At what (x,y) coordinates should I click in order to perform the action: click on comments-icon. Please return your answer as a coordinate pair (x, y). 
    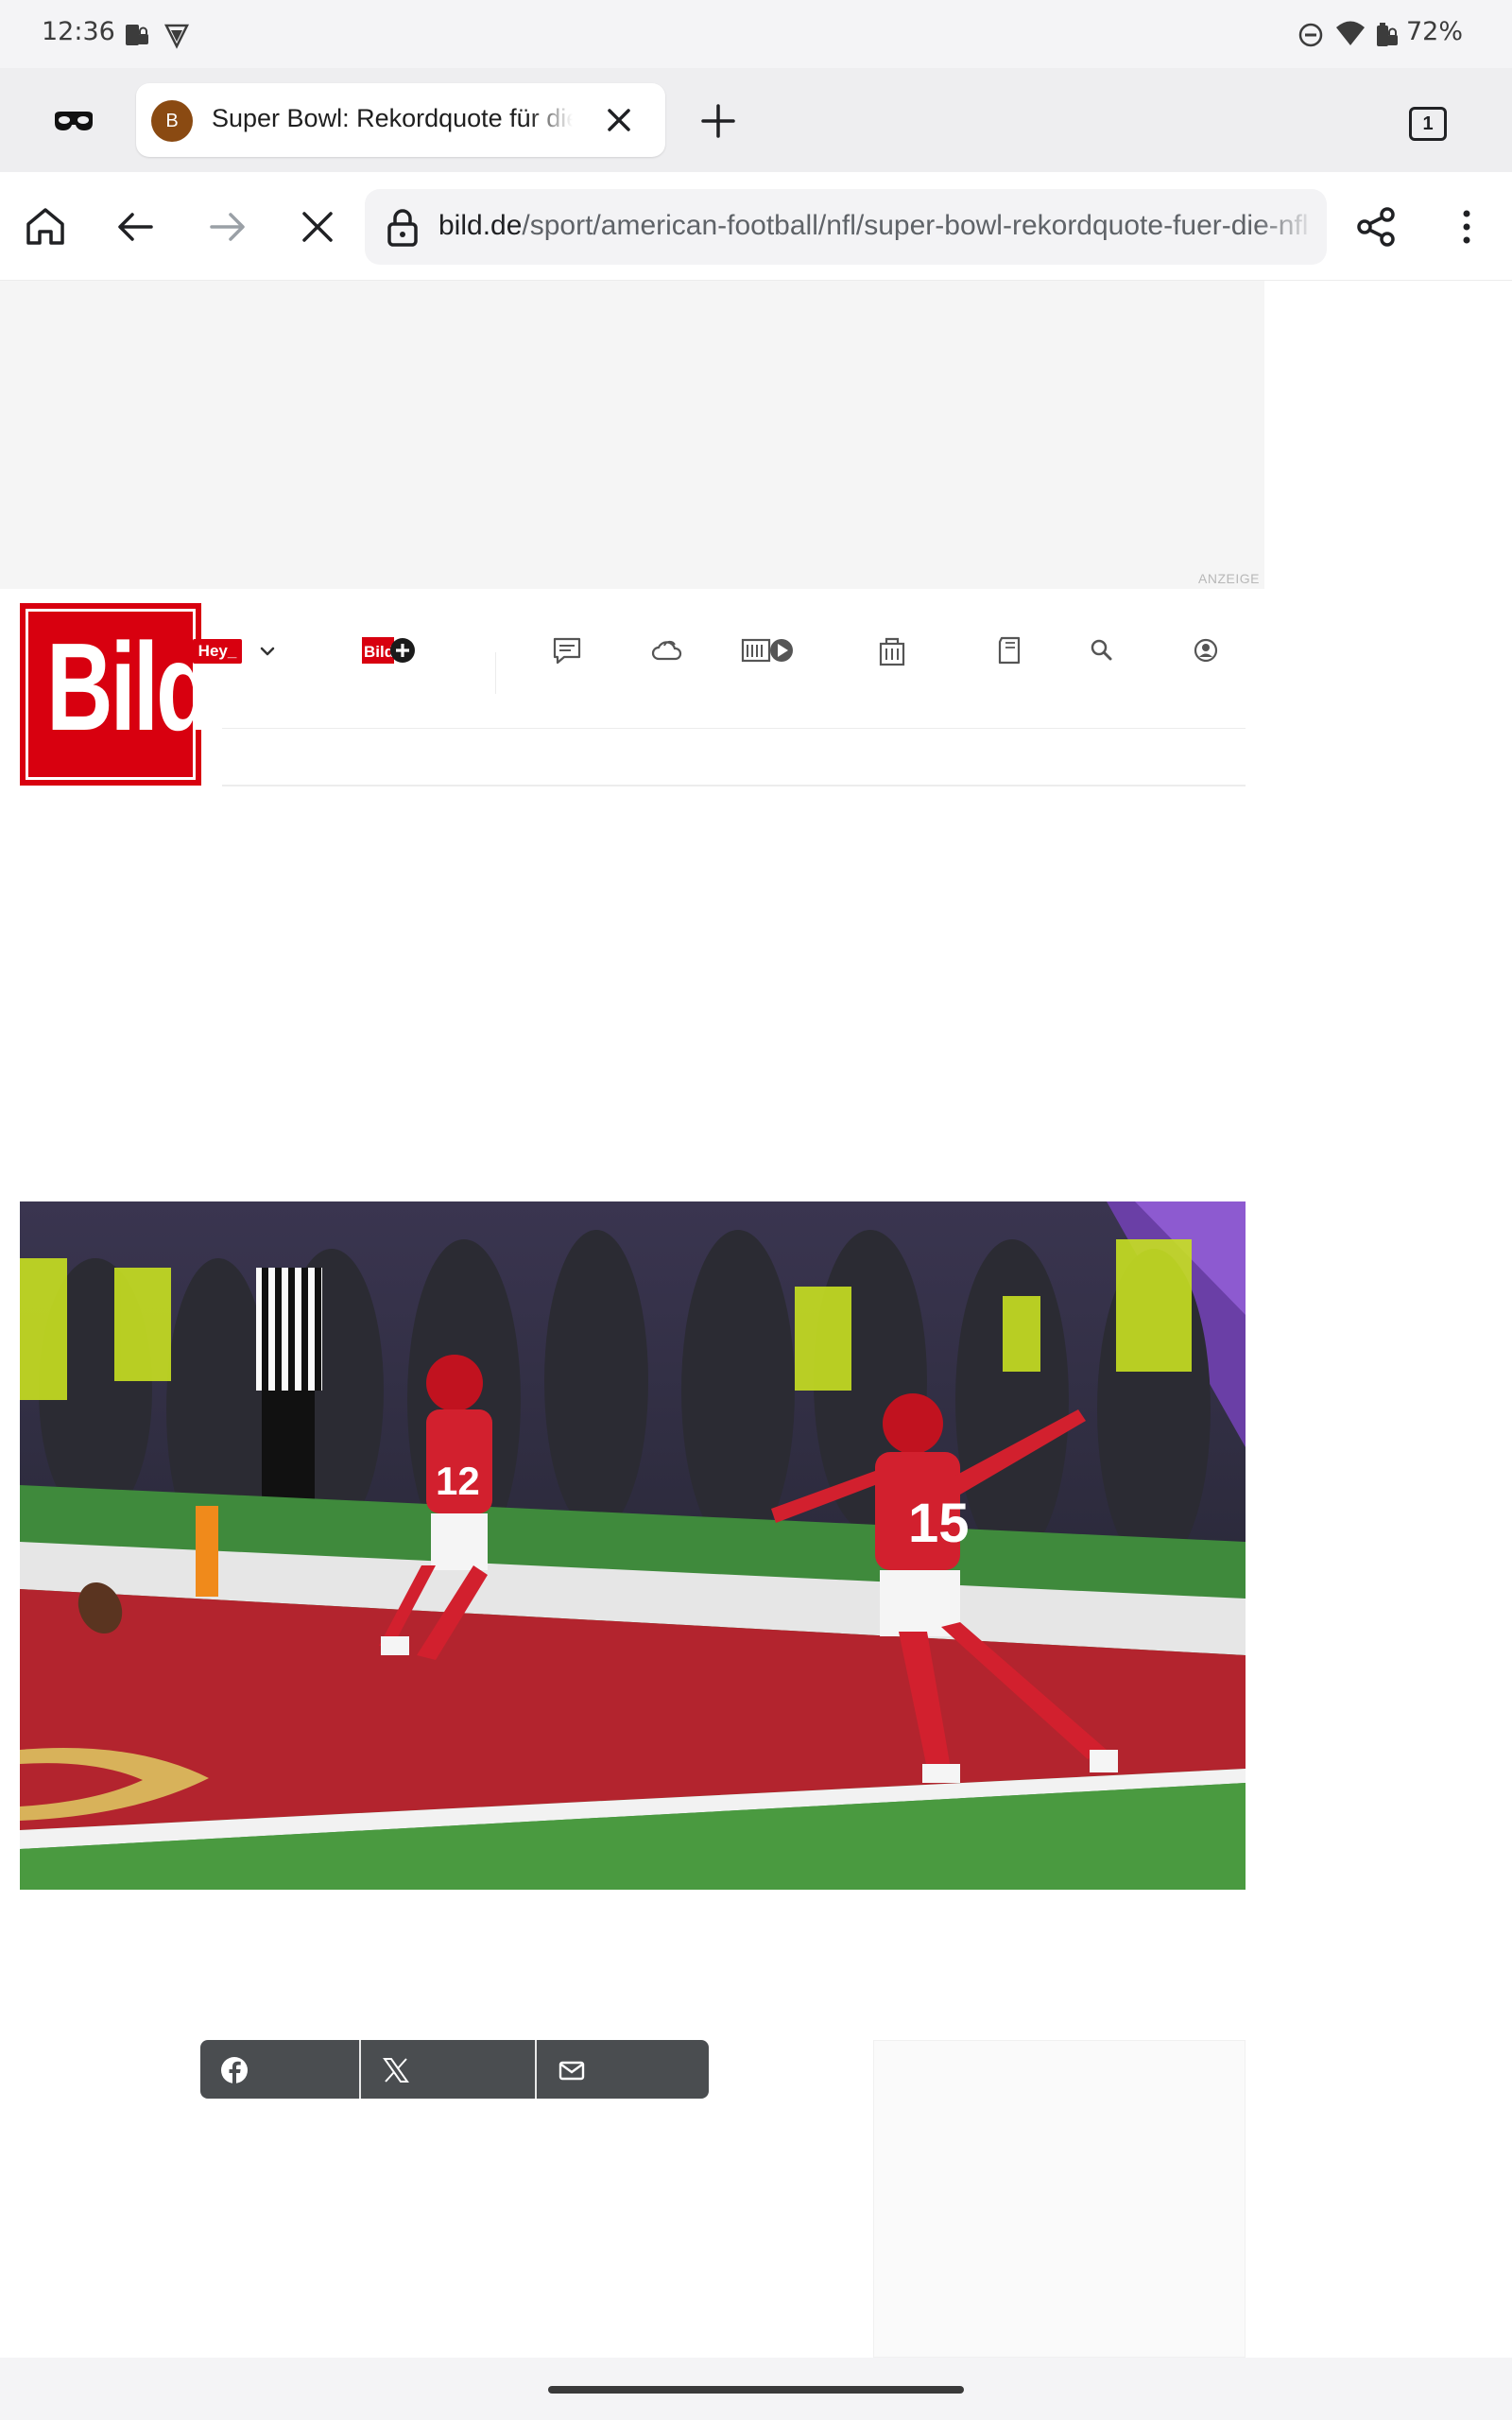
    Looking at the image, I should click on (567, 650).